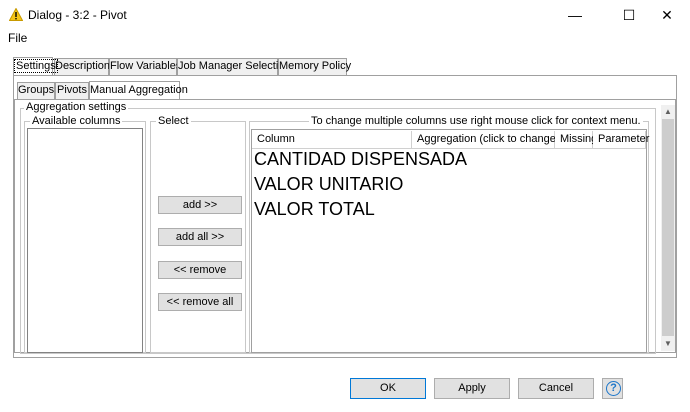 This screenshot has width=690, height=412. I want to click on select-label: Select, so click(173, 121).